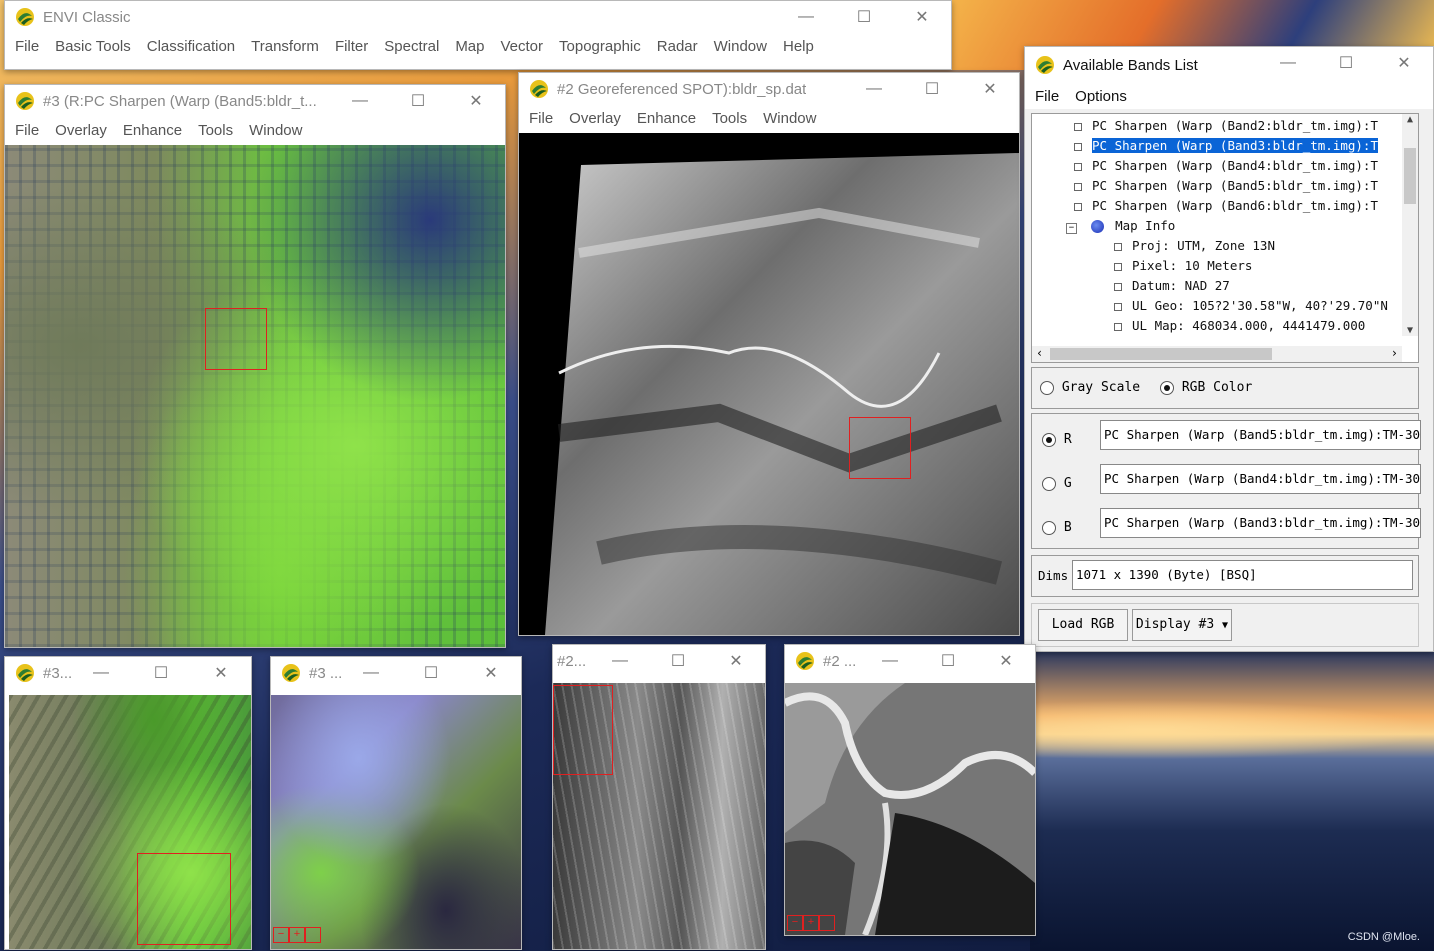 The height and width of the screenshot is (951, 1434). Describe the element at coordinates (1047, 387) in the screenshot. I see `radio-gray-scale` at that location.